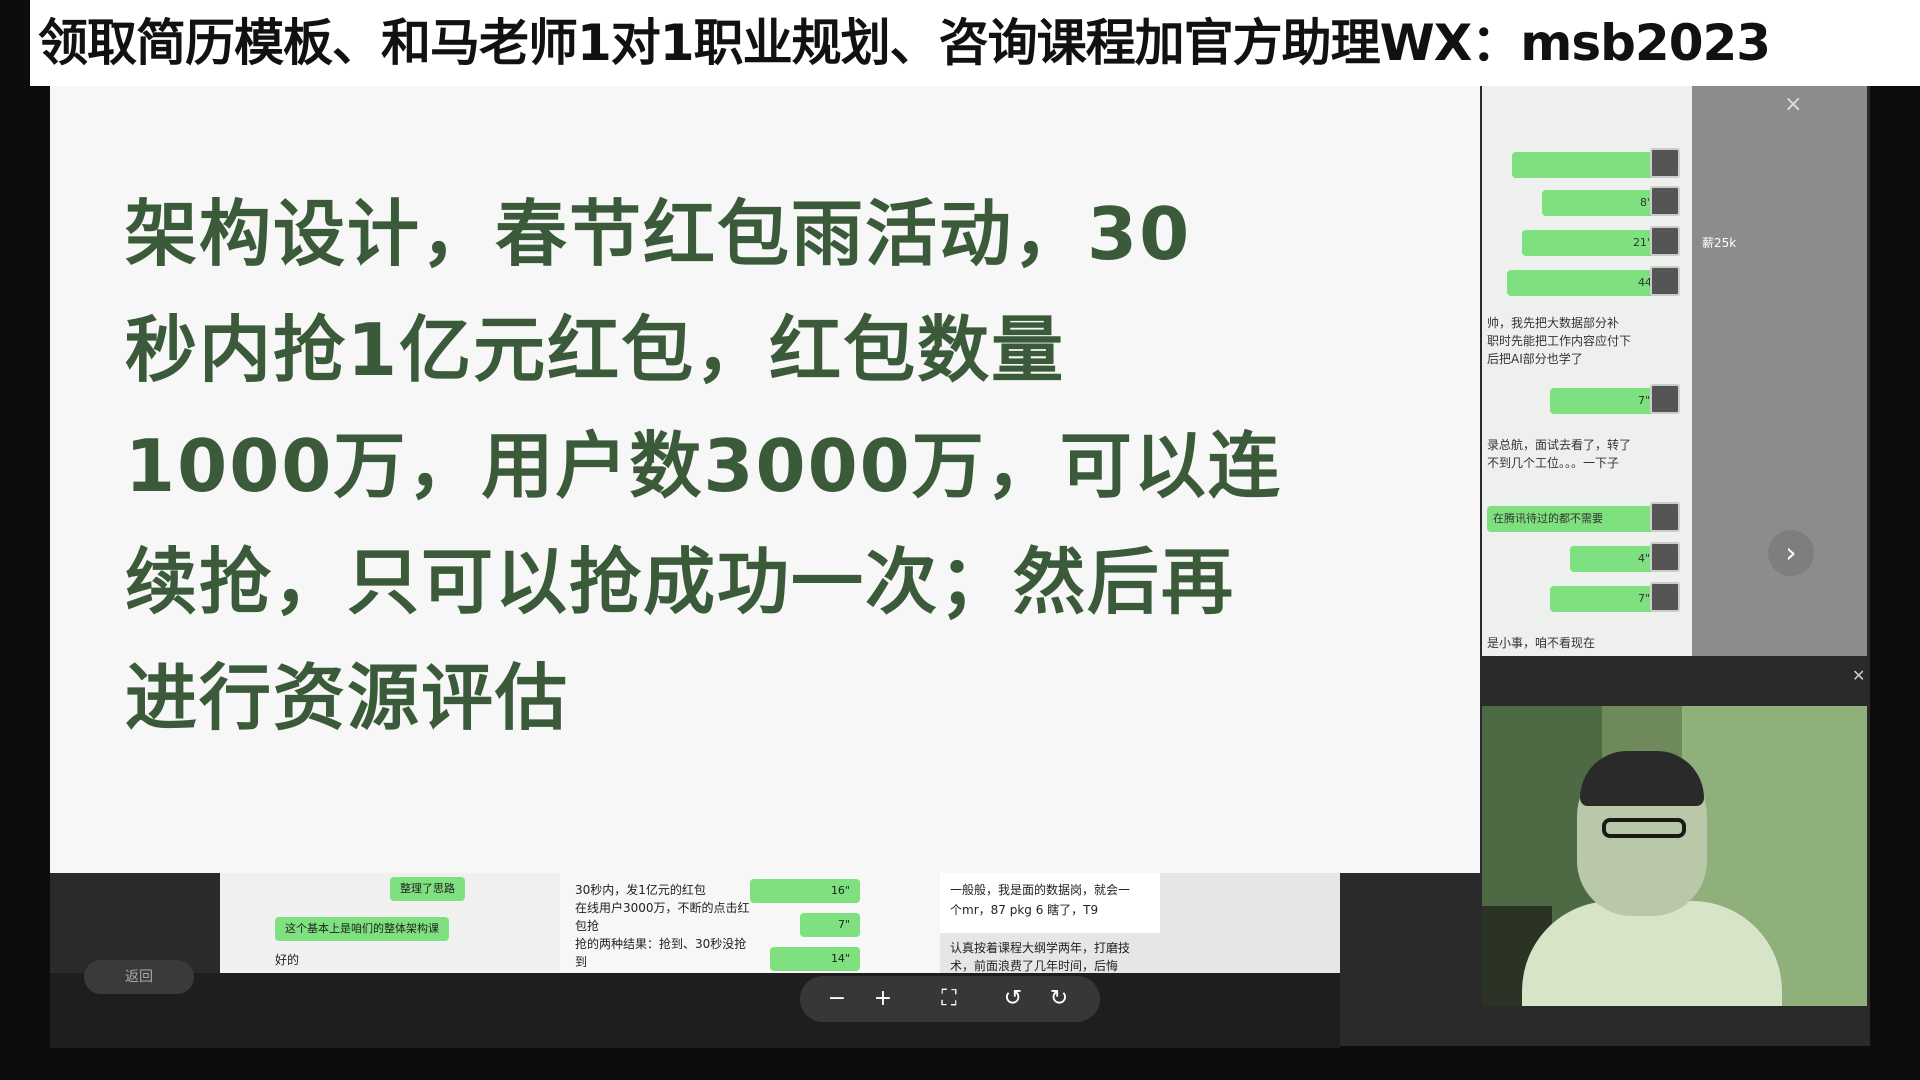  I want to click on chat-text: 是小事，咱不看现在, so click(1541, 643).